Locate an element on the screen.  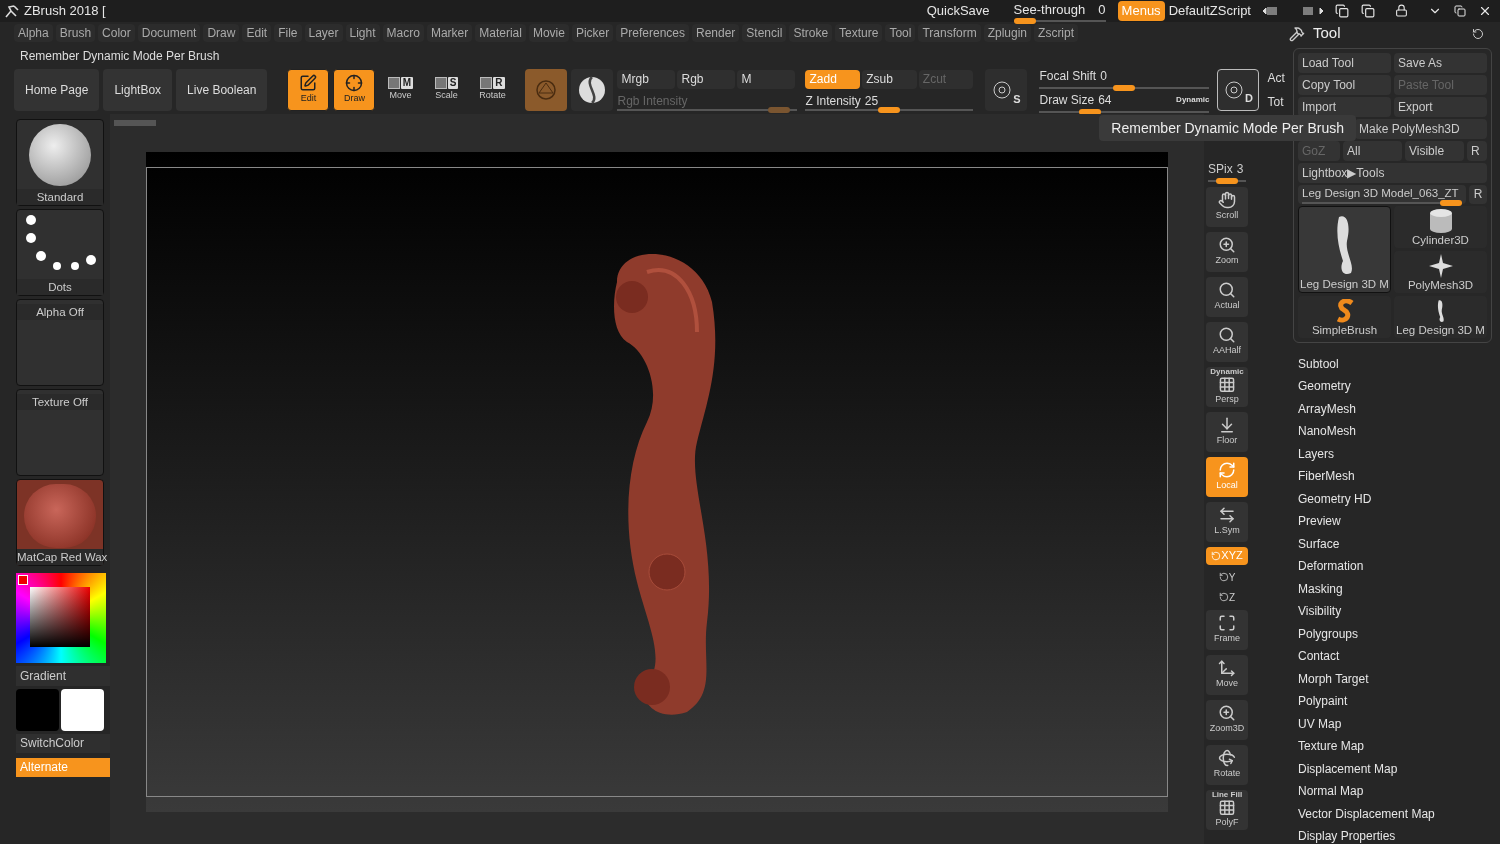
subpalette-item: UV Map is located at coordinates (1399, 723).